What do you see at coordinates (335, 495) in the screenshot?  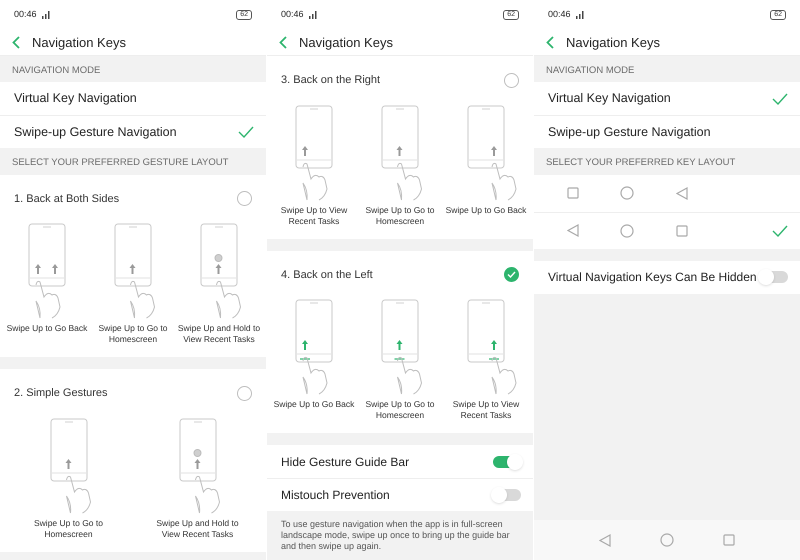 I see `switch-label: Mistouch Prevention` at bounding box center [335, 495].